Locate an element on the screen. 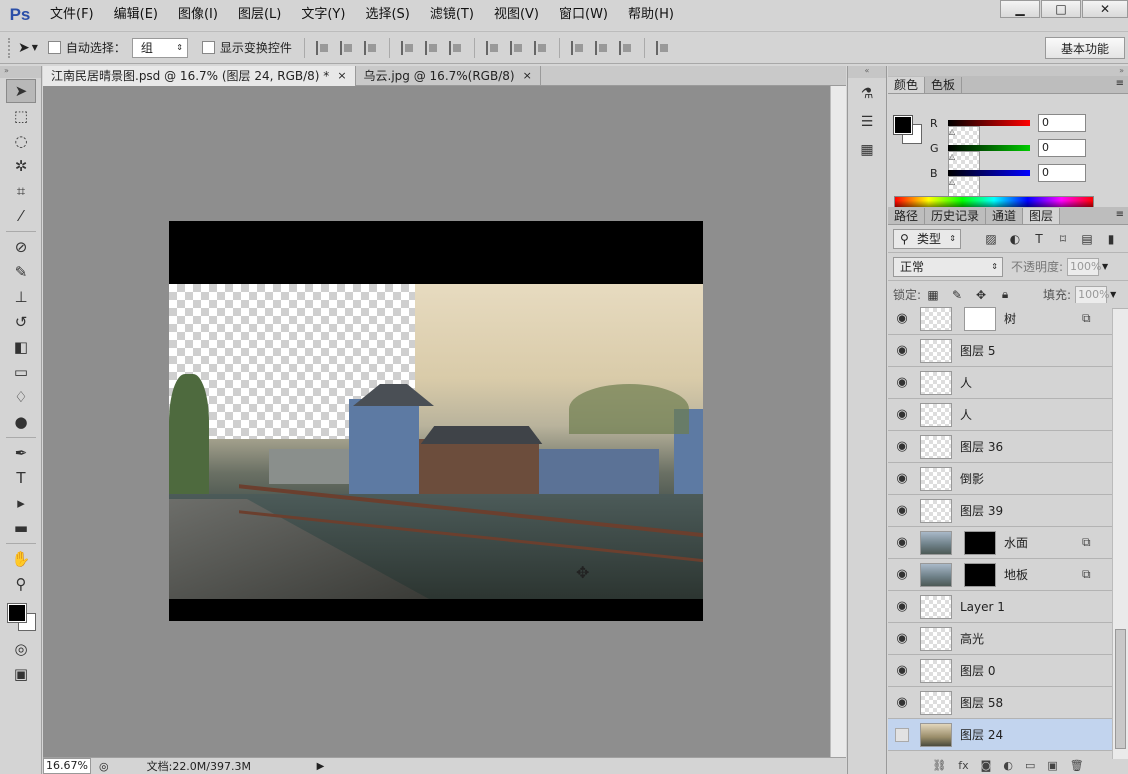  toolbox-collapse: » is located at coordinates (20, 72).